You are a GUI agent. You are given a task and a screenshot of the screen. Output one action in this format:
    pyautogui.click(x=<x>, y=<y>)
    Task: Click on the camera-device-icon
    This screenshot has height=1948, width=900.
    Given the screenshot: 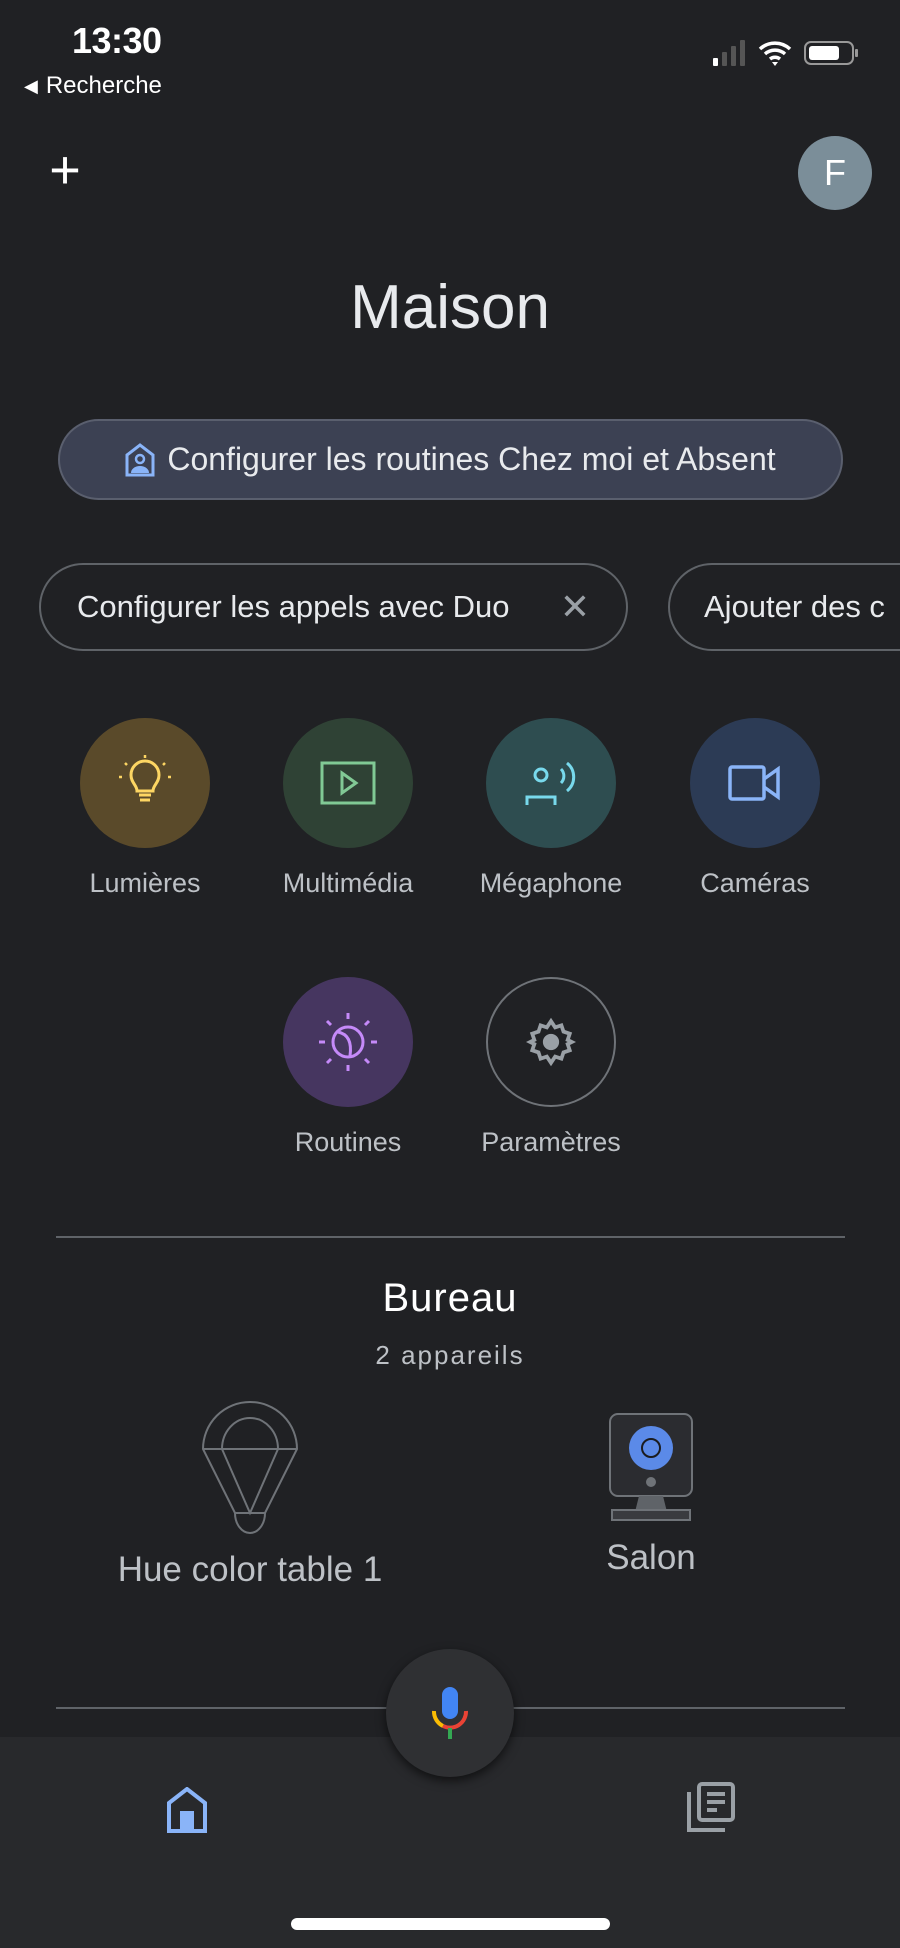 What is the action you would take?
    pyautogui.click(x=651, y=1467)
    